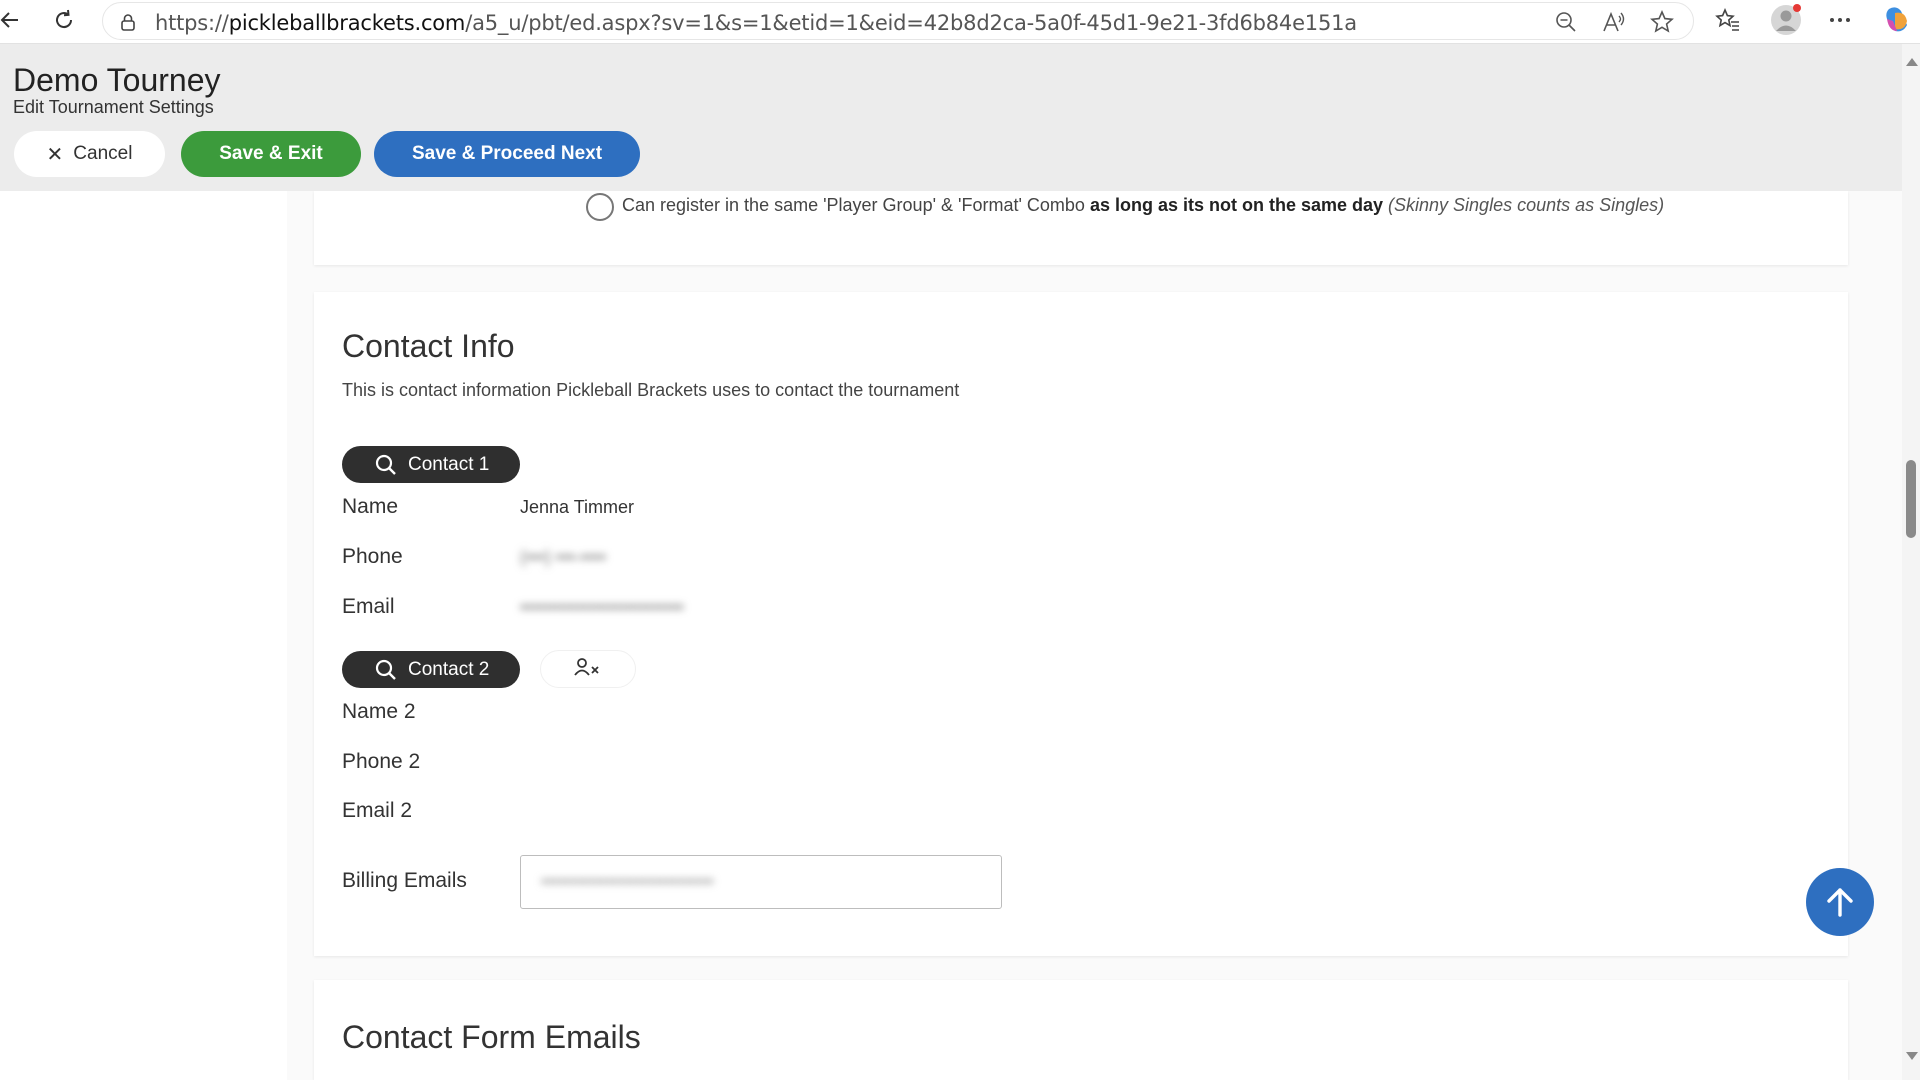 This screenshot has height=1080, width=1920. Describe the element at coordinates (103, 153) in the screenshot. I see `cancel-button-label: Cancel` at that location.